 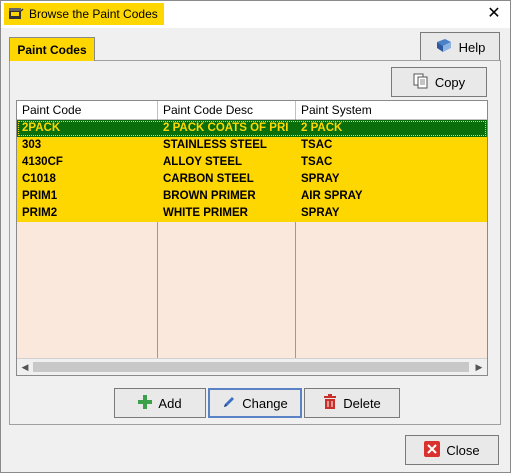 What do you see at coordinates (330, 403) in the screenshot?
I see `trash-icon` at bounding box center [330, 403].